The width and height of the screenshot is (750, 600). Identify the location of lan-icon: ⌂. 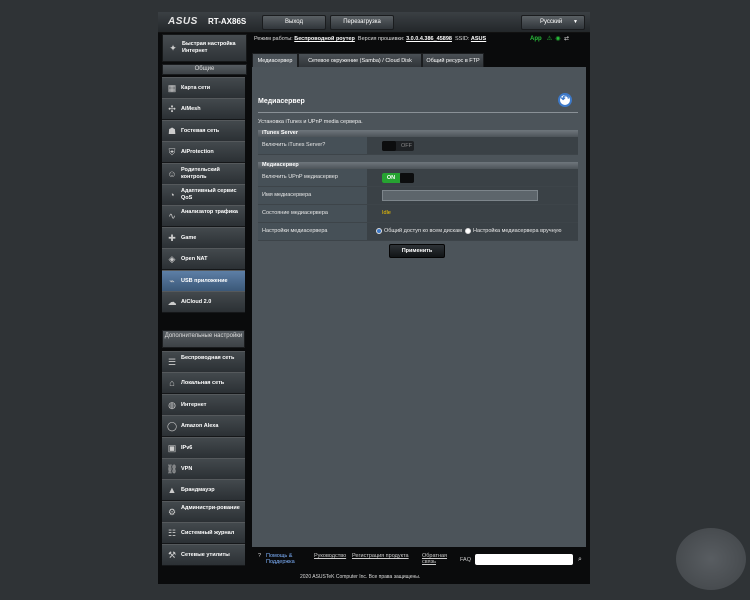
(172, 383).